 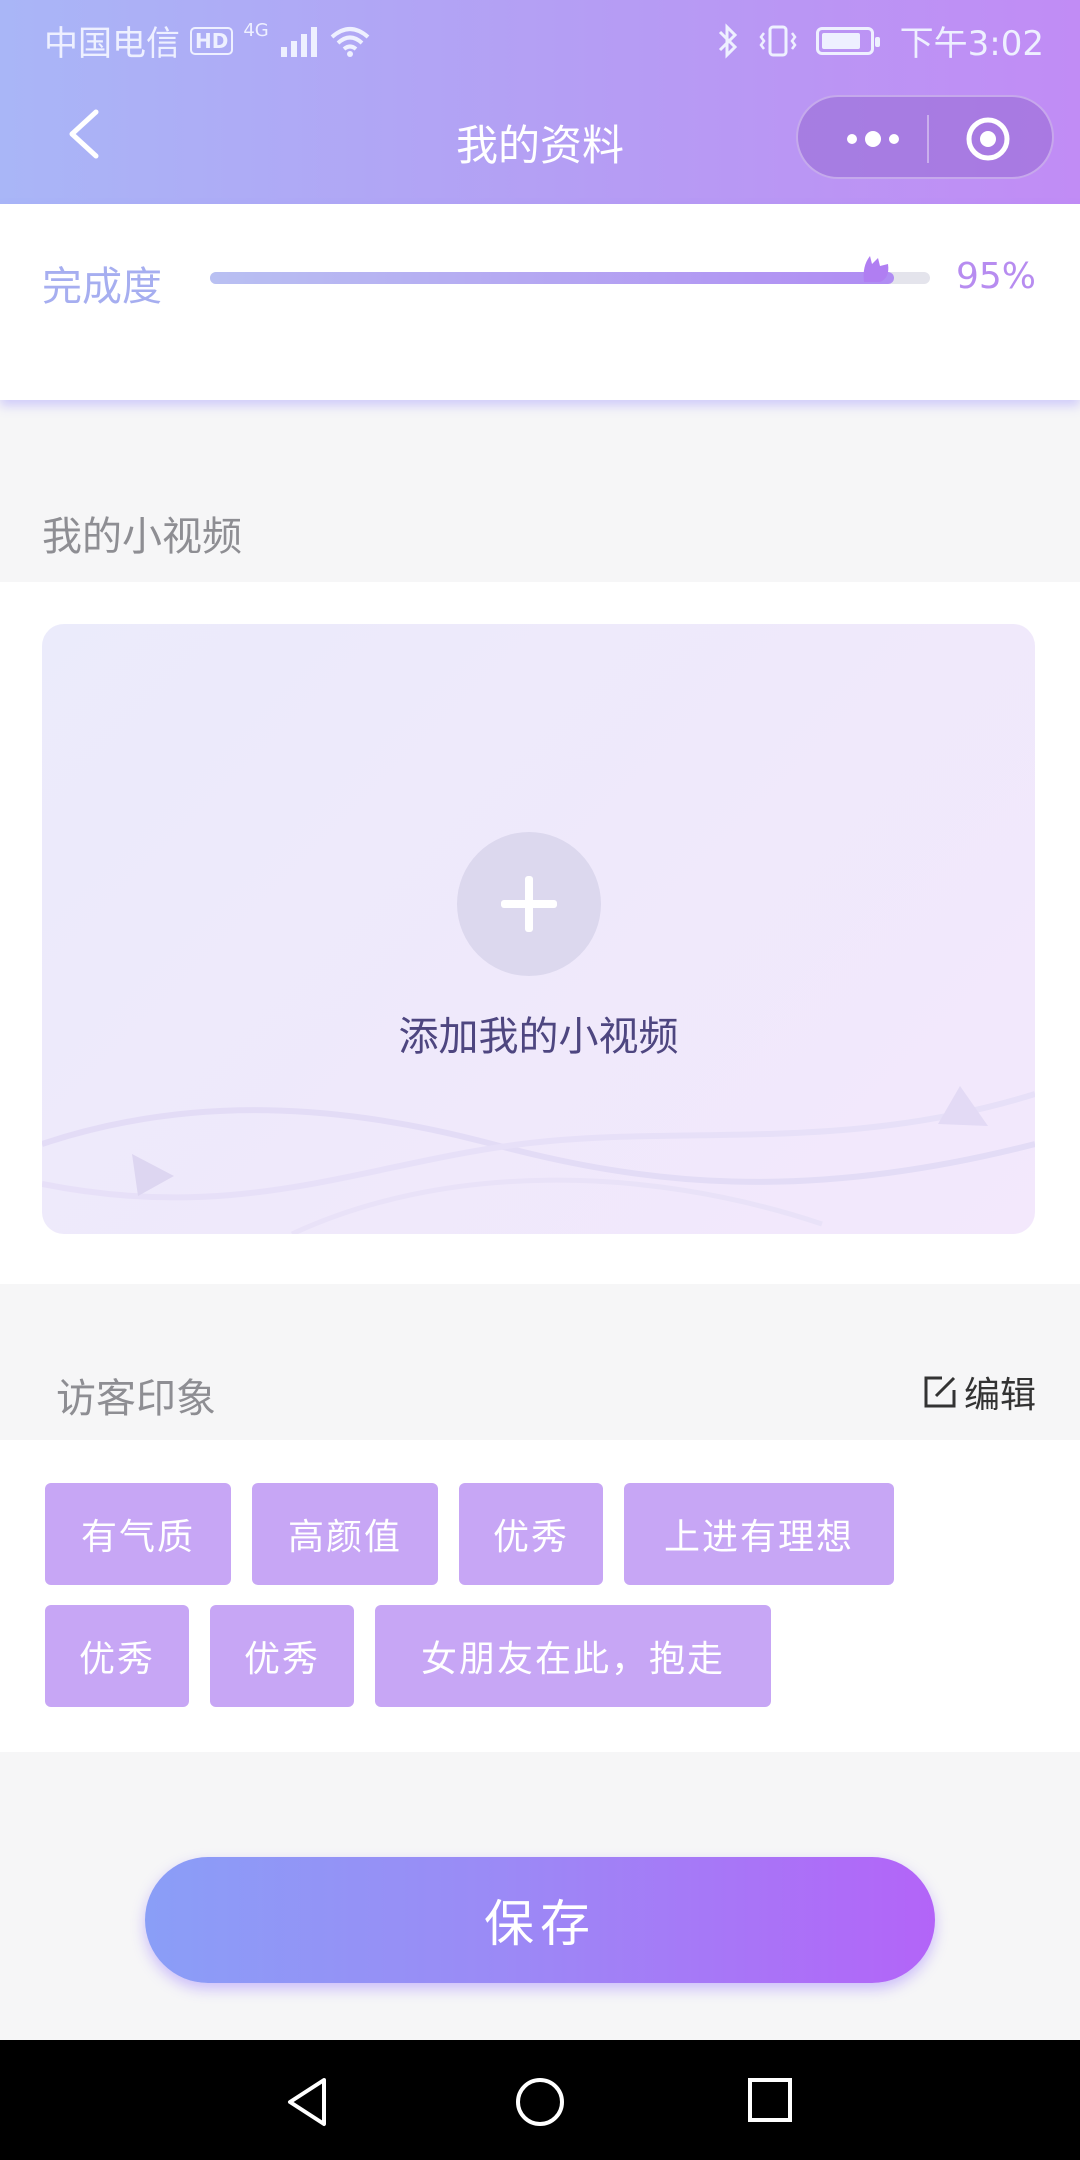 I want to click on status-left: 中国电信 HD 4G, so click(x=207, y=40).